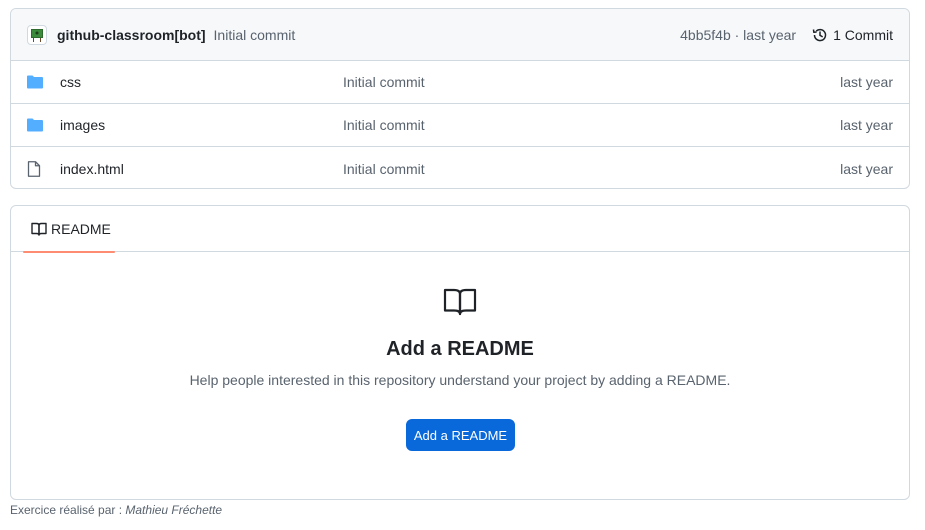 The width and height of the screenshot is (925, 530). What do you see at coordinates (738, 35) in the screenshot?
I see `commit-sha-time: 4bb5f4b · last year` at bounding box center [738, 35].